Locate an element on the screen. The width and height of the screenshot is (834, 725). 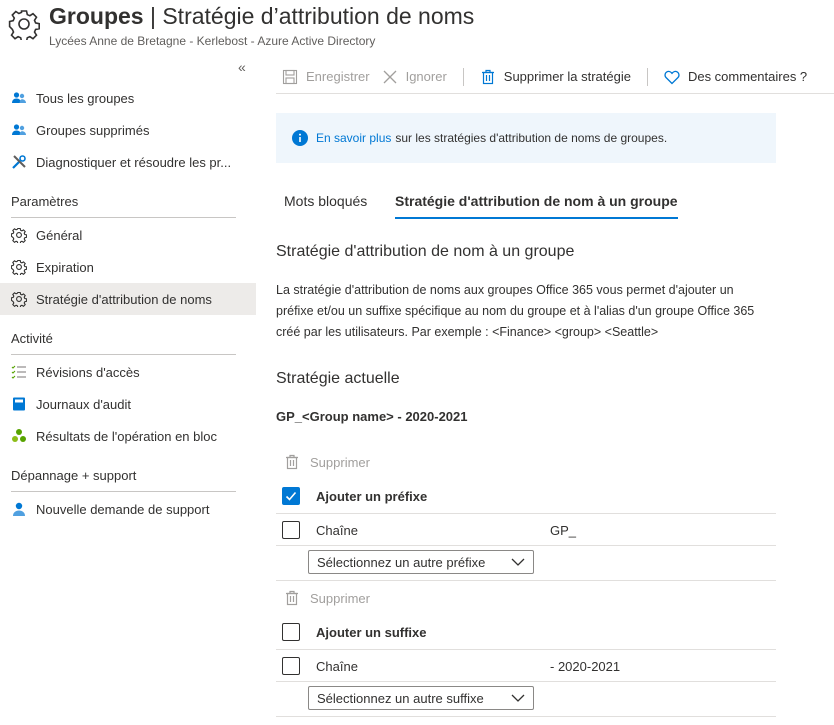
string-value: GP_ is located at coordinates (563, 530).